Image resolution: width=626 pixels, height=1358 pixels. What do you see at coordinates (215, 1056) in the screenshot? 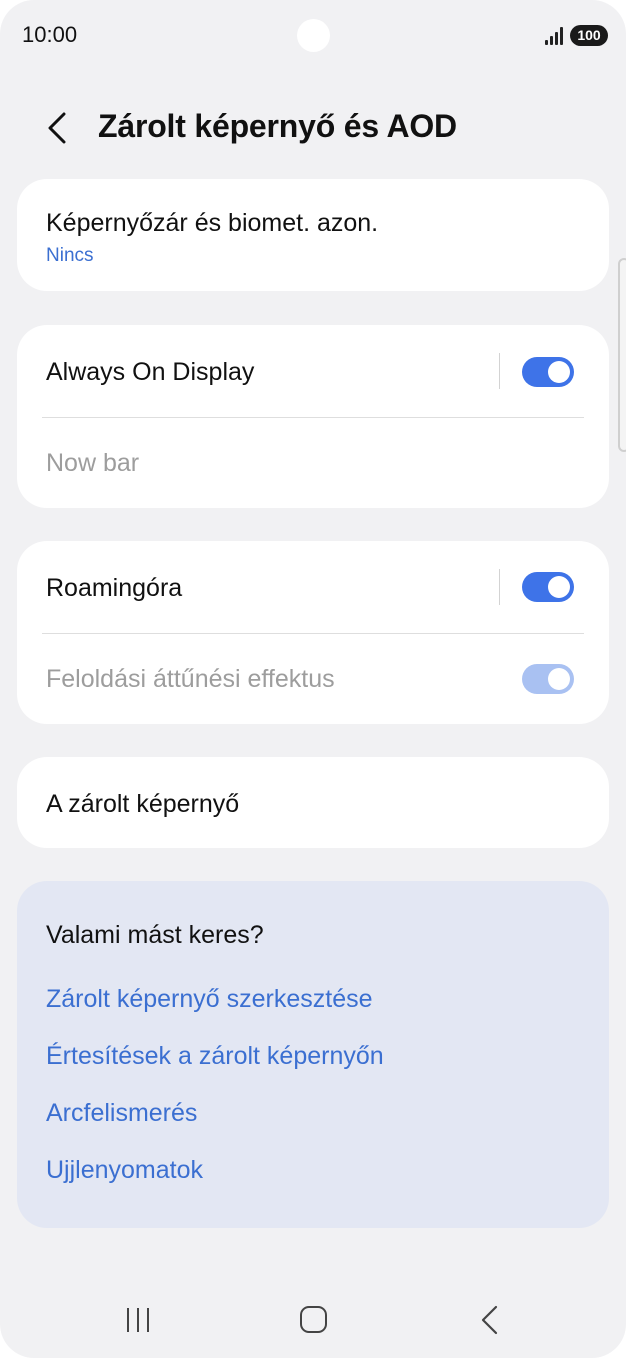
I see `suggestion-link-notifications: Értesítések a zárolt képernyőn` at bounding box center [215, 1056].